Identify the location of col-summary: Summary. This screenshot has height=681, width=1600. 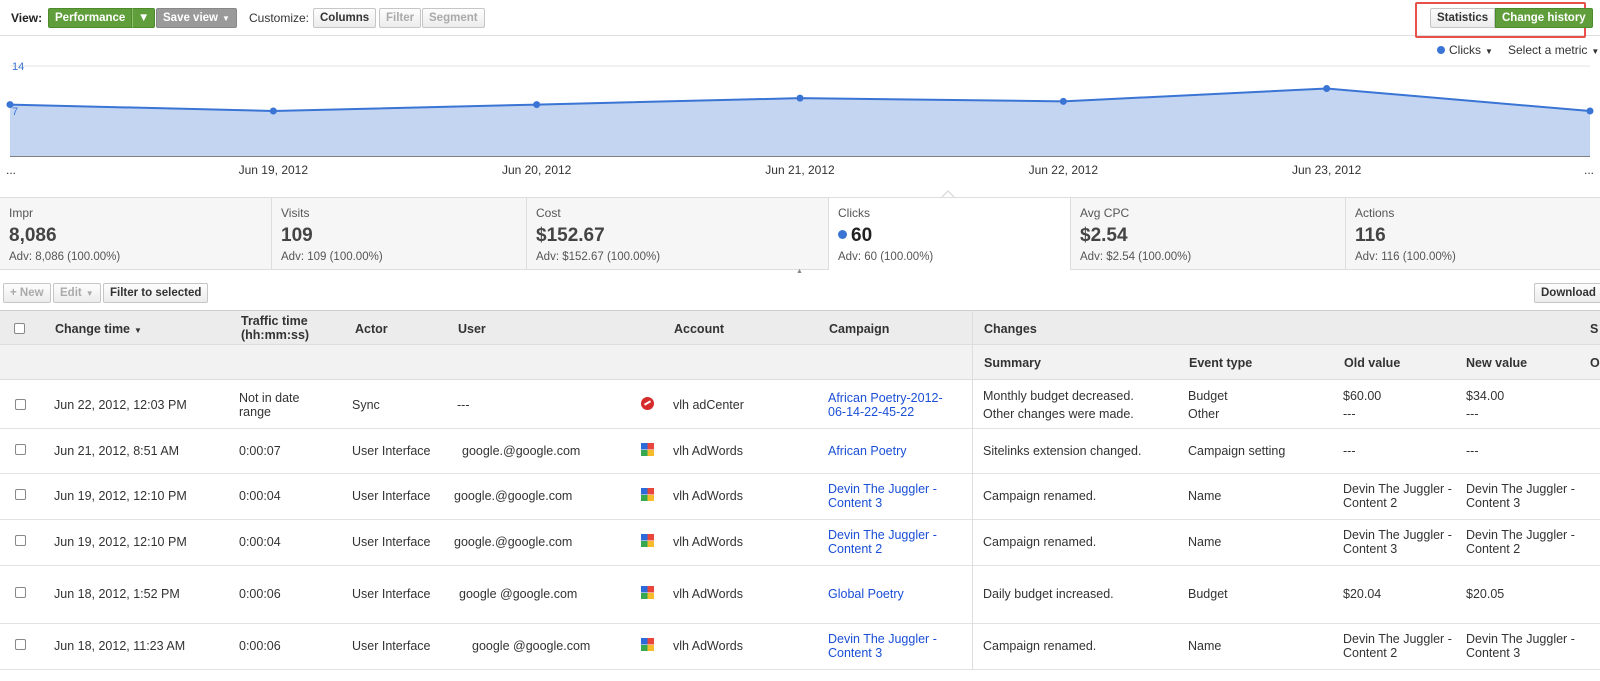
(1012, 363).